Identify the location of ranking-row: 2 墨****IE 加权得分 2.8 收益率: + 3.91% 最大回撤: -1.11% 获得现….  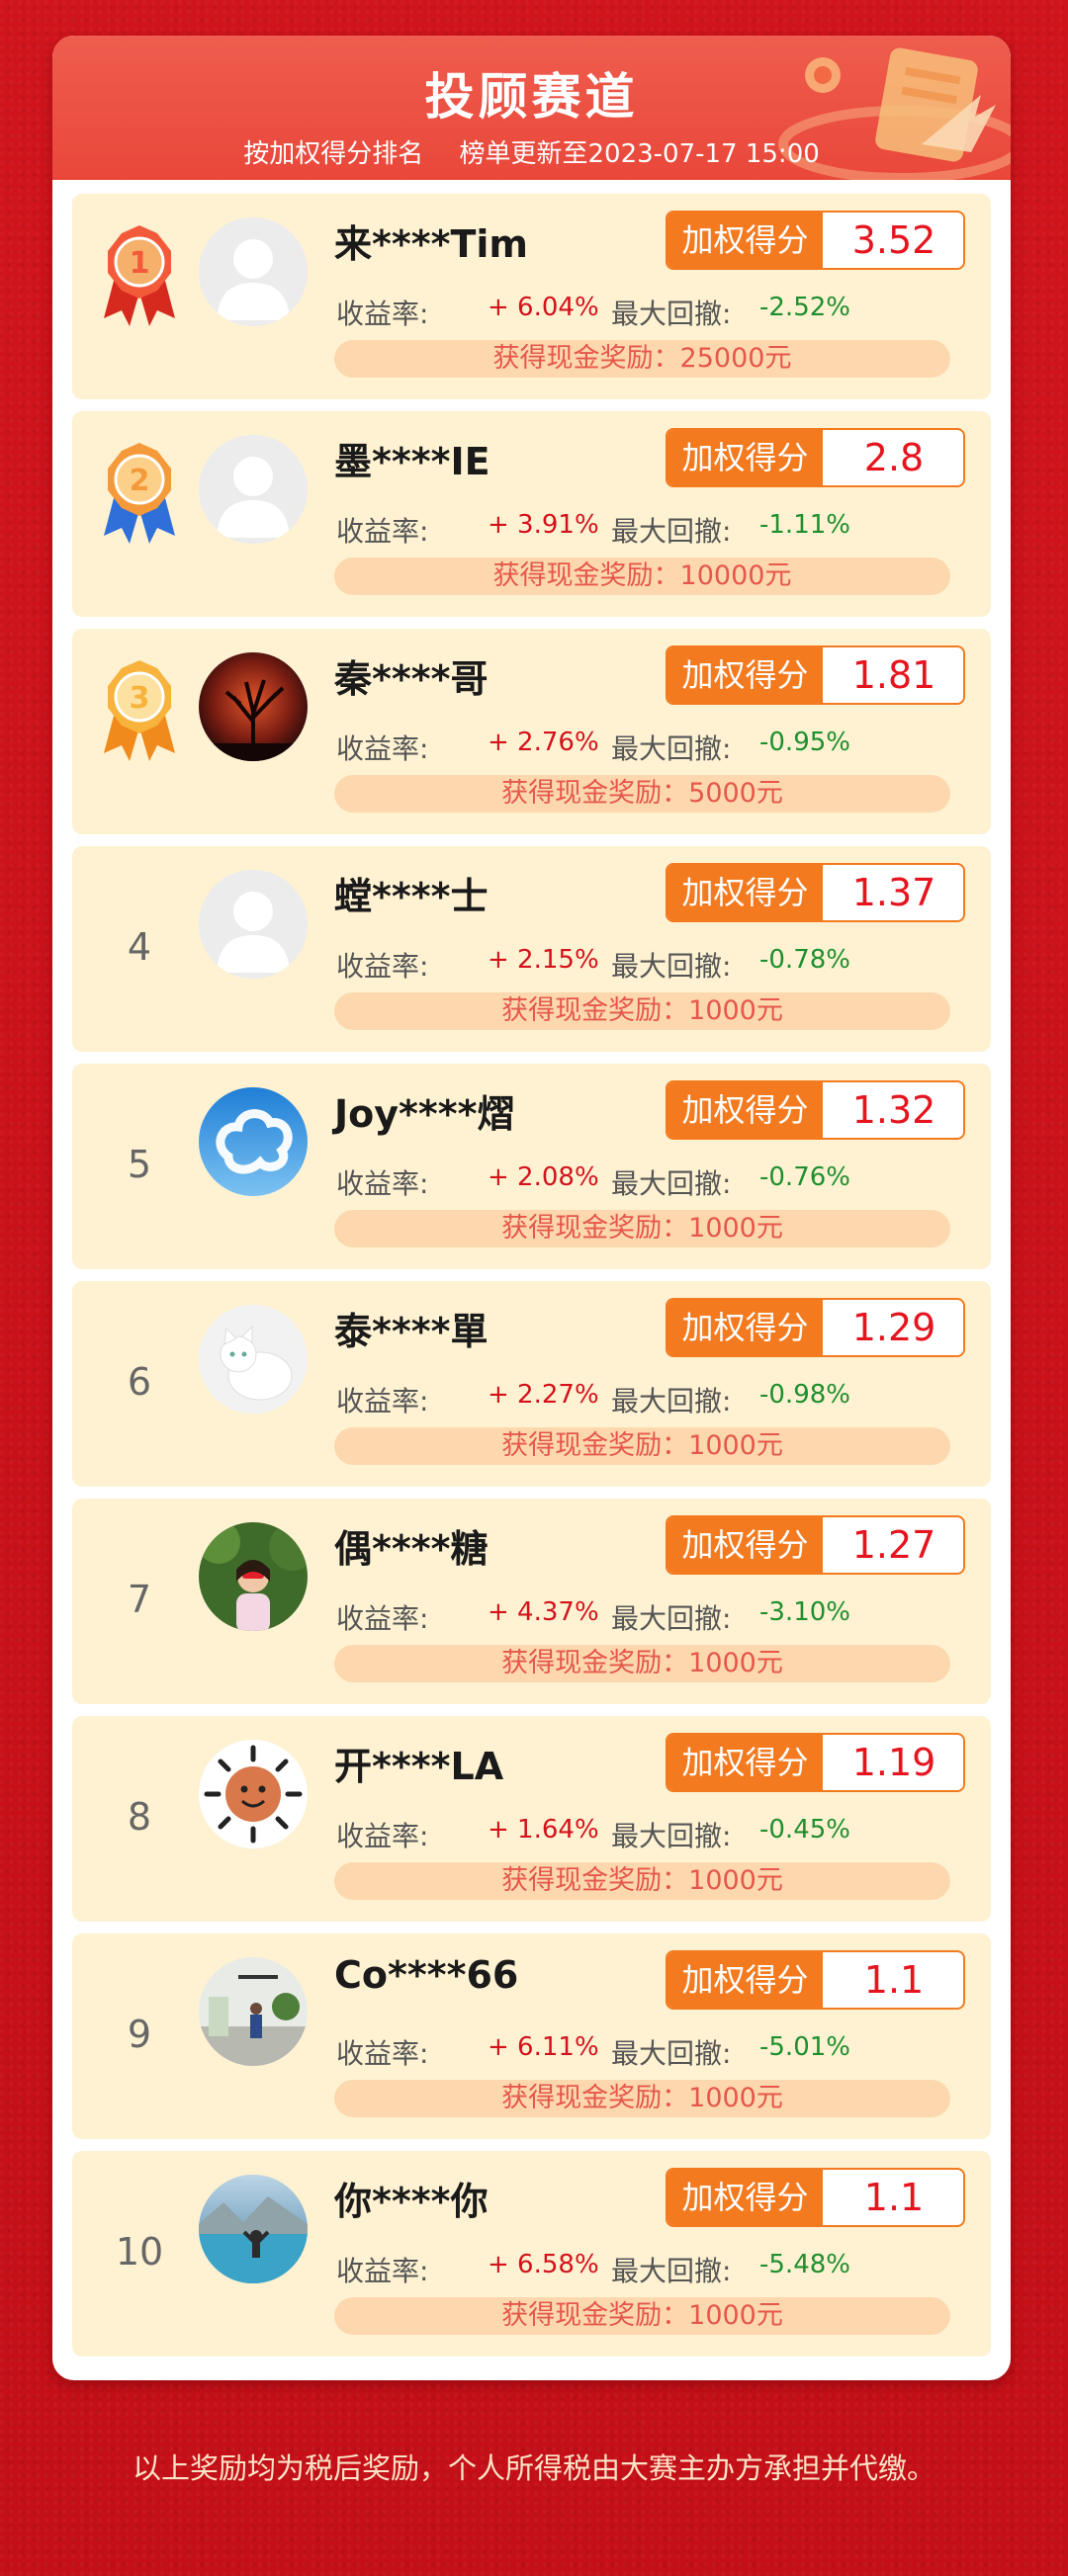
(531, 514).